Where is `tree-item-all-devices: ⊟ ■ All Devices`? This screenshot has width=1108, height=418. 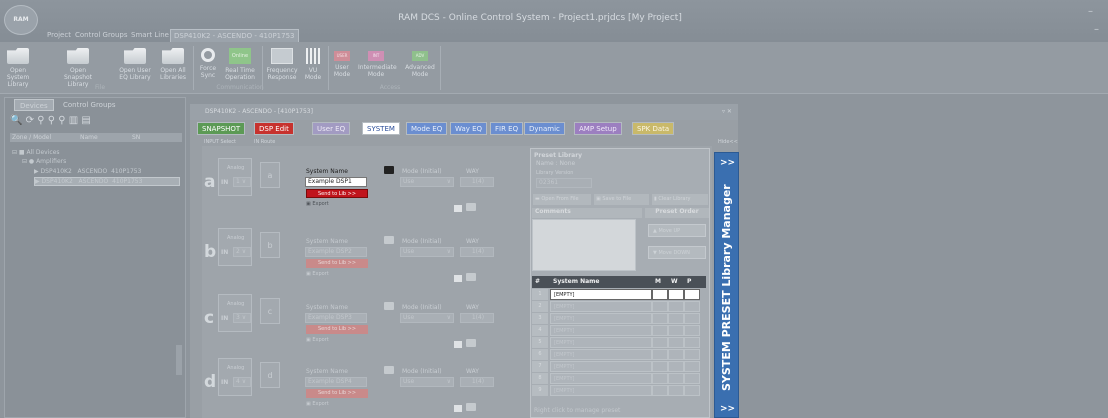
tree-item-all-devices: ⊟ ■ All Devices is located at coordinates (36, 152).